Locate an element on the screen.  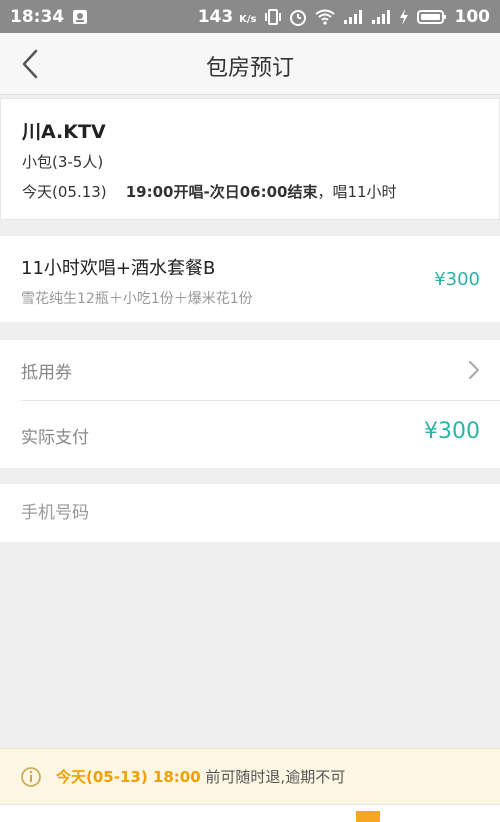
nav-bar: 包房预订 is located at coordinates (250, 64).